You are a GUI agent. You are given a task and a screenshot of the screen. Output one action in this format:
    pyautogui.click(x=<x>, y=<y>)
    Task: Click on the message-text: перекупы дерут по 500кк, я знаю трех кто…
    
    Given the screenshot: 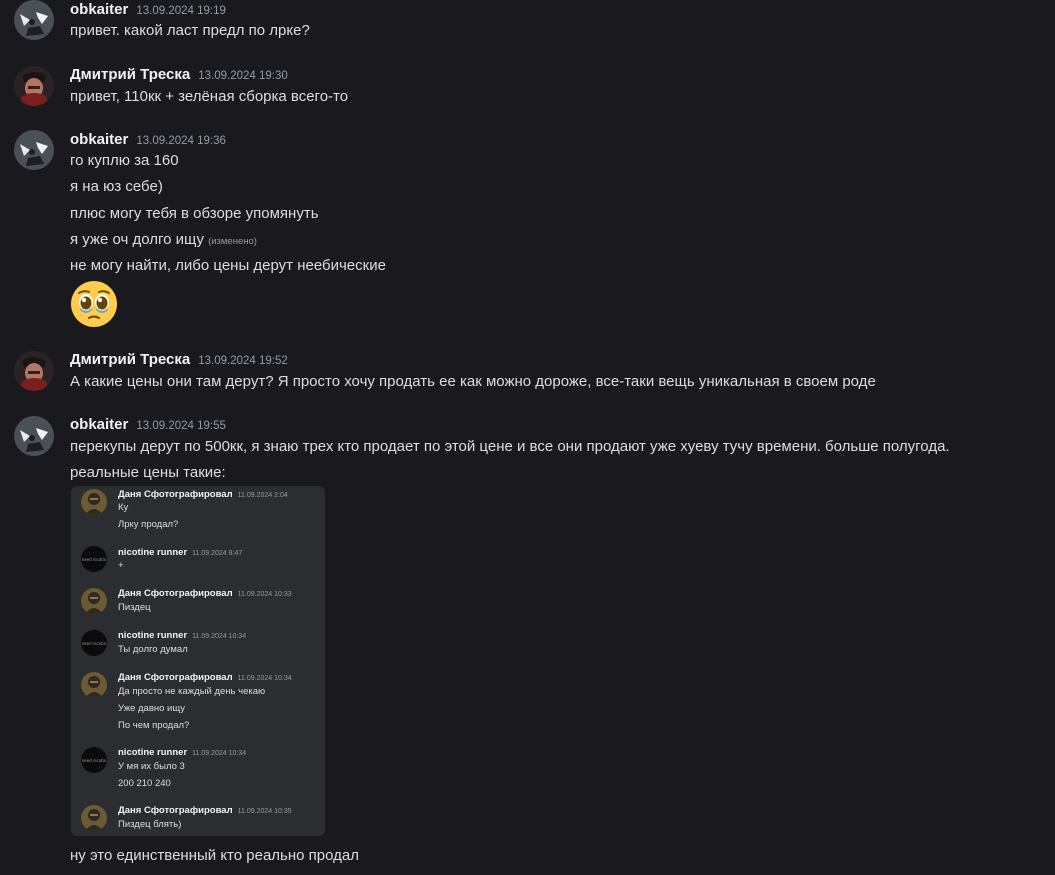 What is the action you would take?
    pyautogui.click(x=510, y=446)
    